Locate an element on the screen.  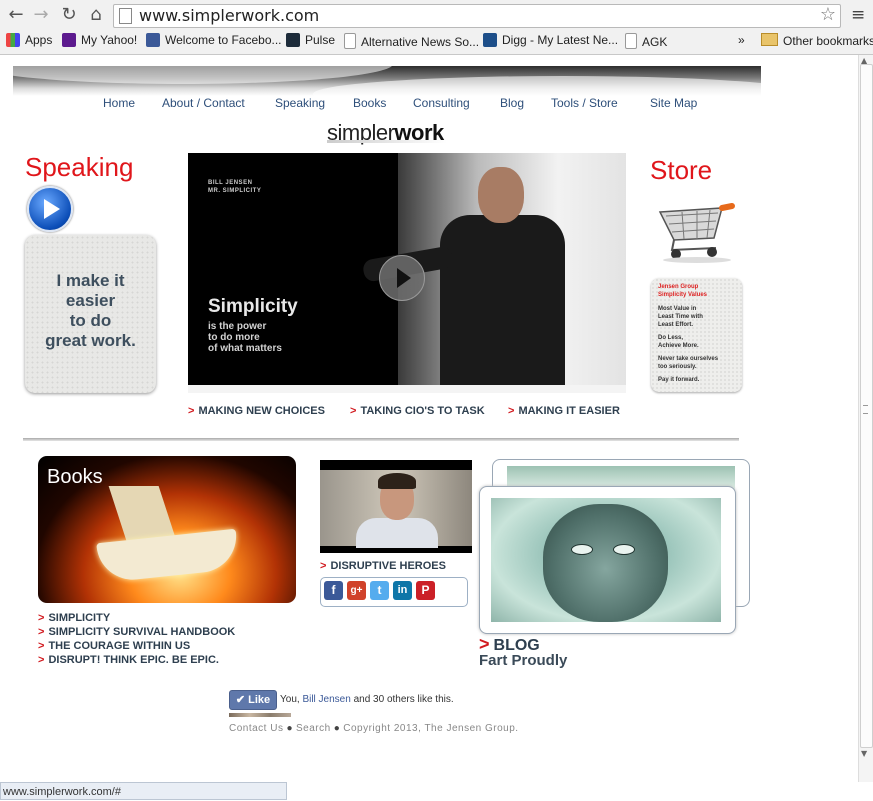
video-subline: is the power to do more of what matters is located at coordinates (263, 337).